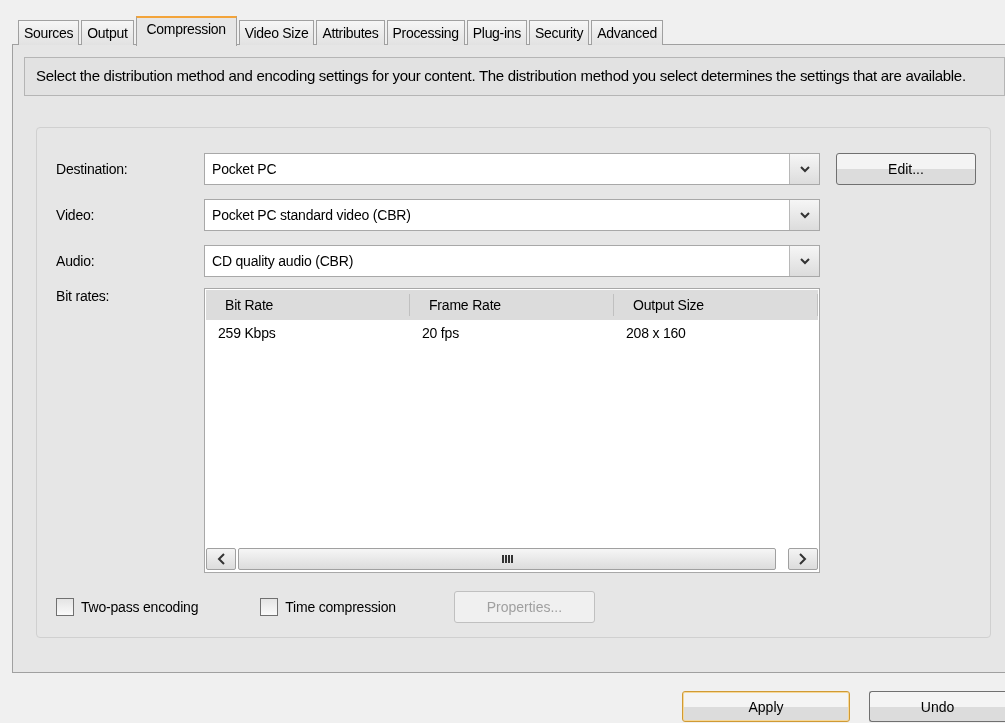  I want to click on tab: Video Size, so click(276, 32).